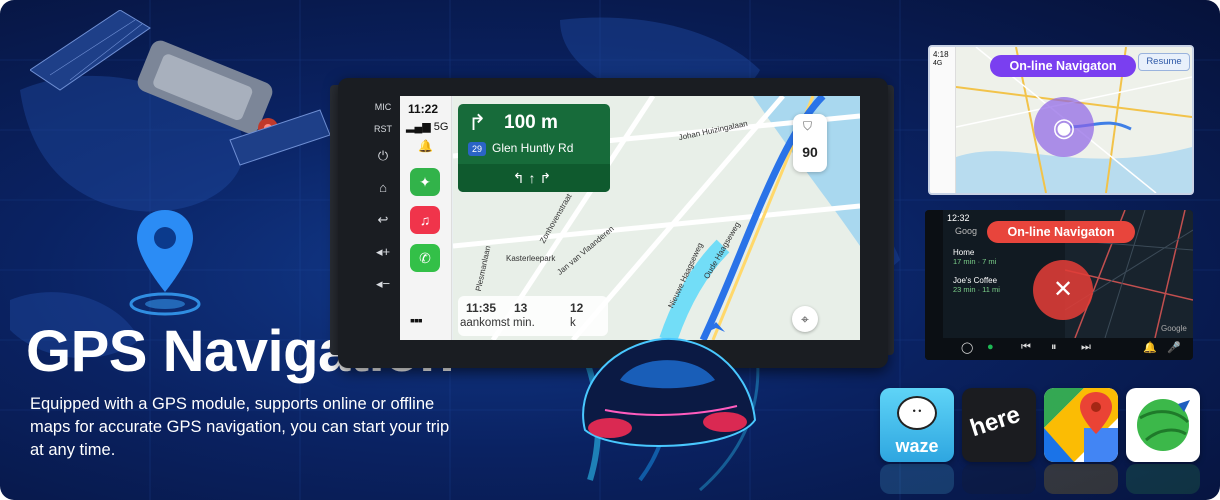 The width and height of the screenshot is (1220, 500). Describe the element at coordinates (669, 392) in the screenshot. I see `sports-car-illustration` at that location.